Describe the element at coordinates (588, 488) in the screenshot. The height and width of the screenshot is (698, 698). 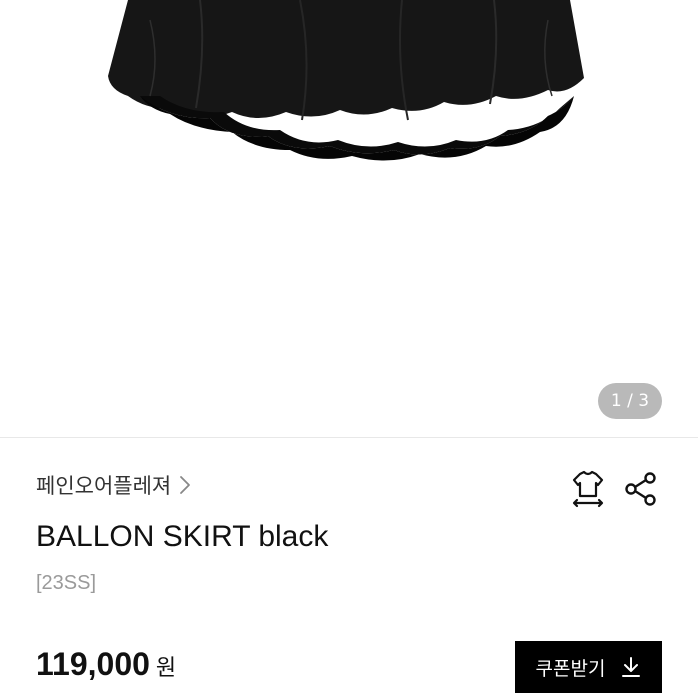
I see `fit-size-icon` at that location.